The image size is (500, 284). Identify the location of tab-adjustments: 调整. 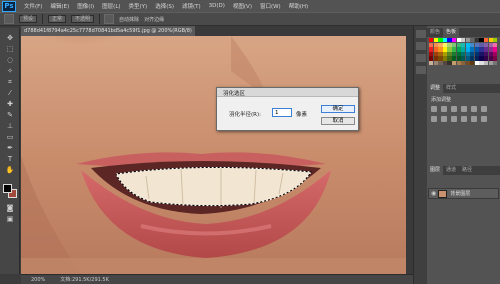
(435, 88).